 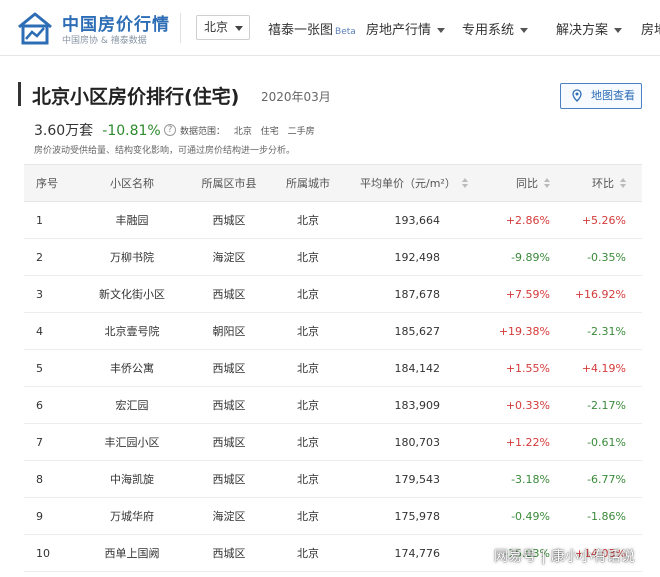 What do you see at coordinates (399, 30) in the screenshot?
I see `nav-item-label: 房地产行情` at bounding box center [399, 30].